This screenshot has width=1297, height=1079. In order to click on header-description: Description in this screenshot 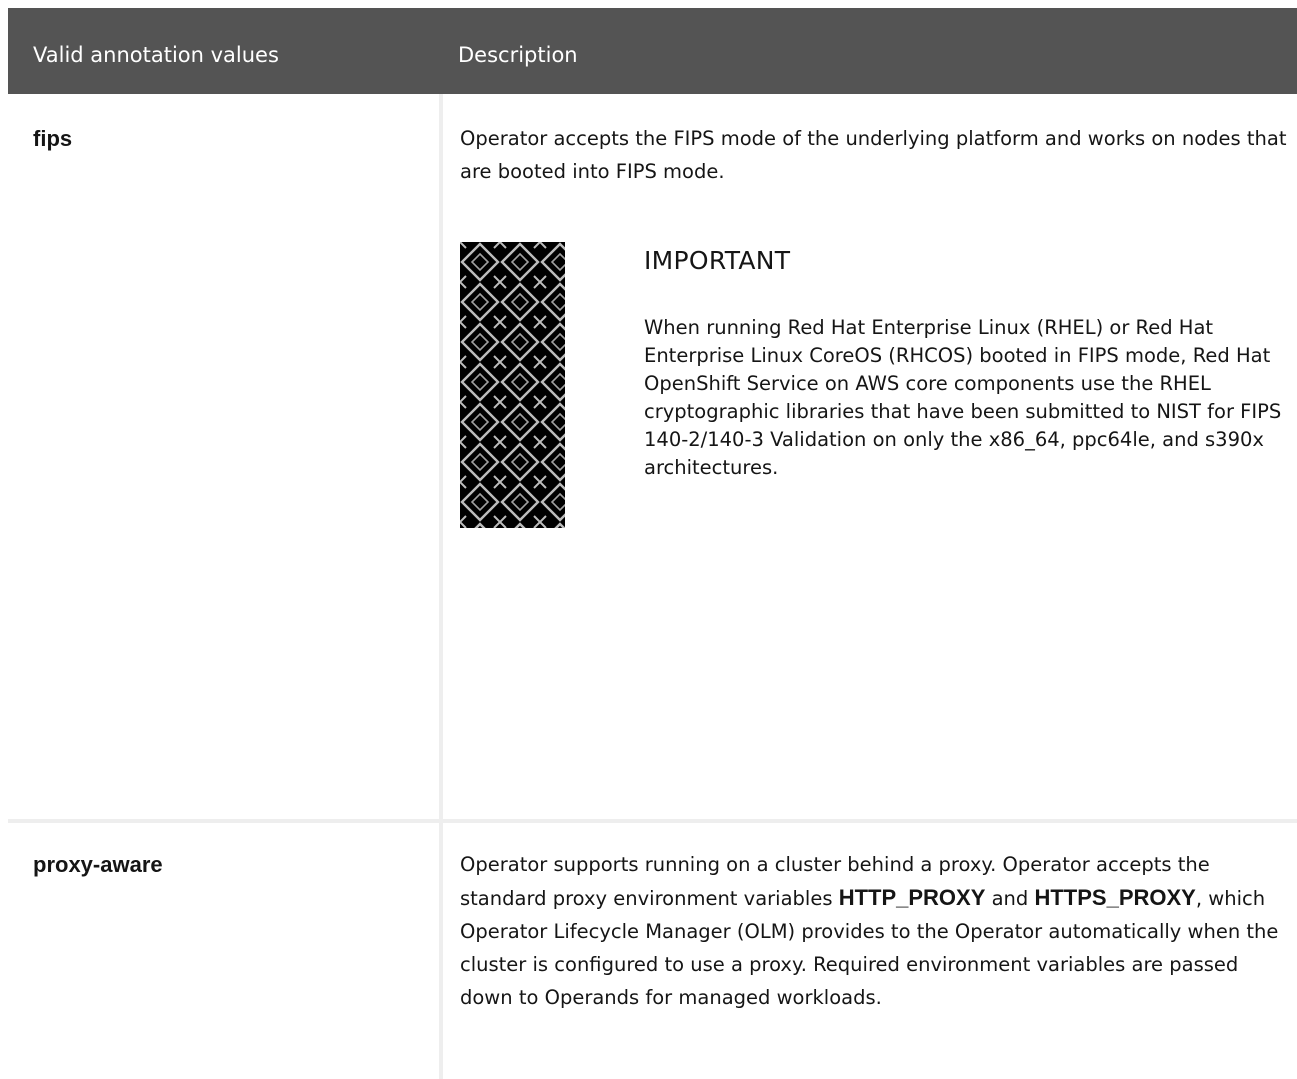, I will do `click(518, 55)`.